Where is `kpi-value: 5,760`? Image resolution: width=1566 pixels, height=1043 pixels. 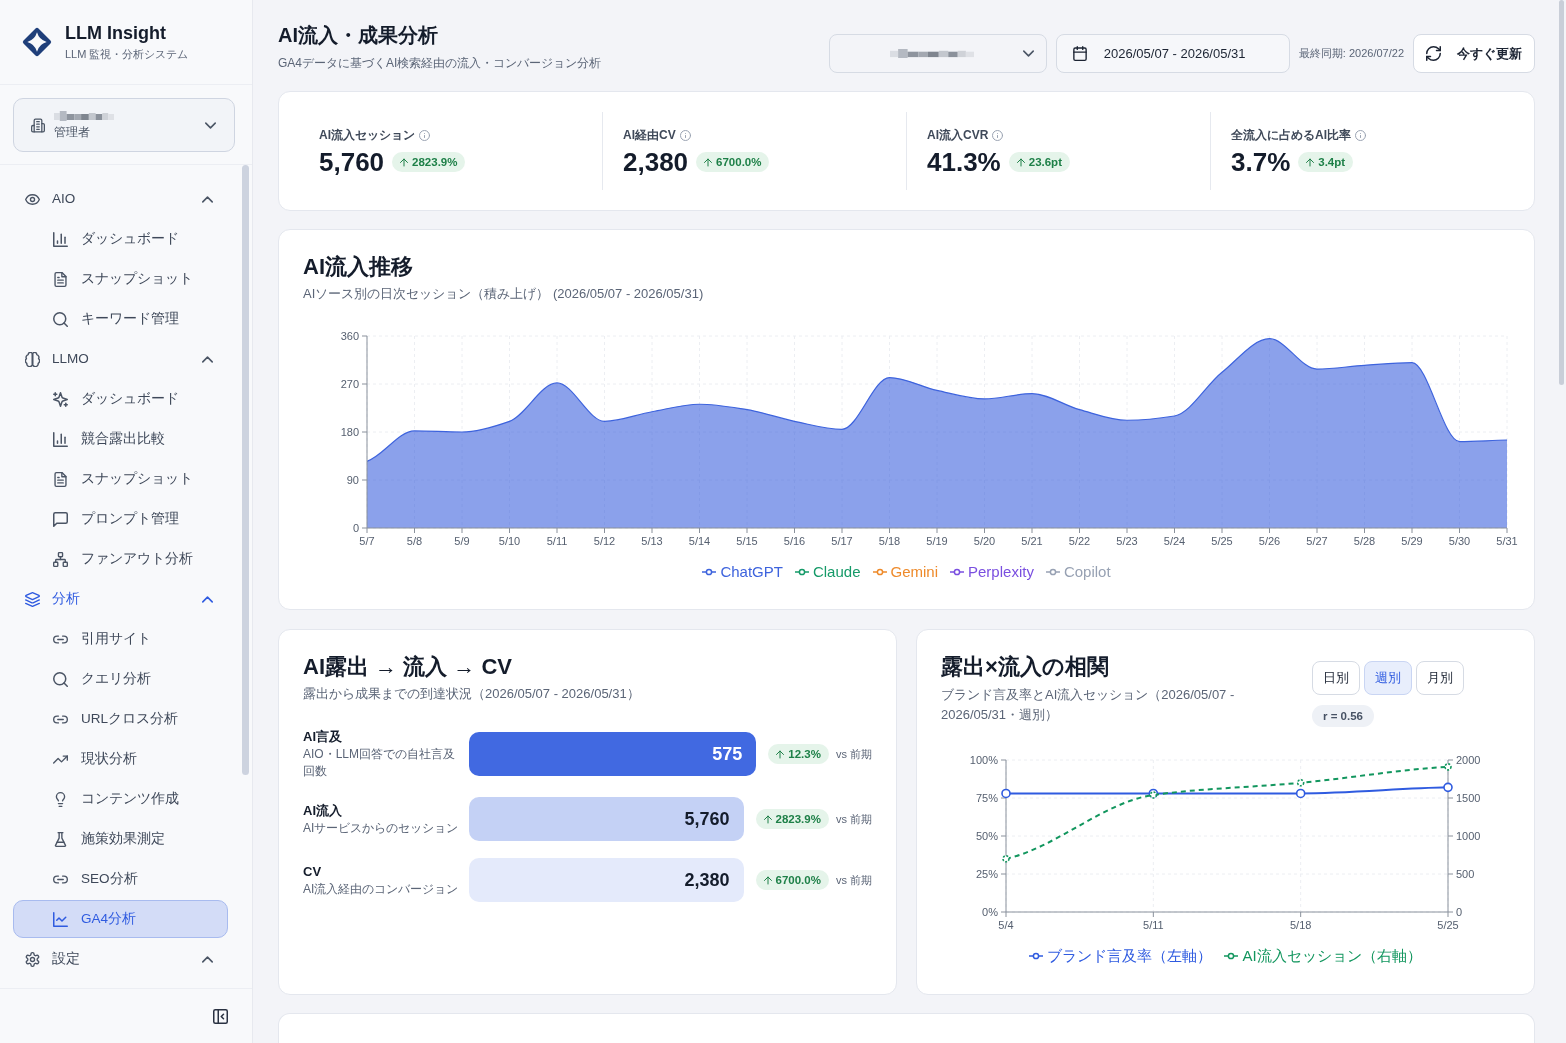 kpi-value: 5,760 is located at coordinates (352, 162).